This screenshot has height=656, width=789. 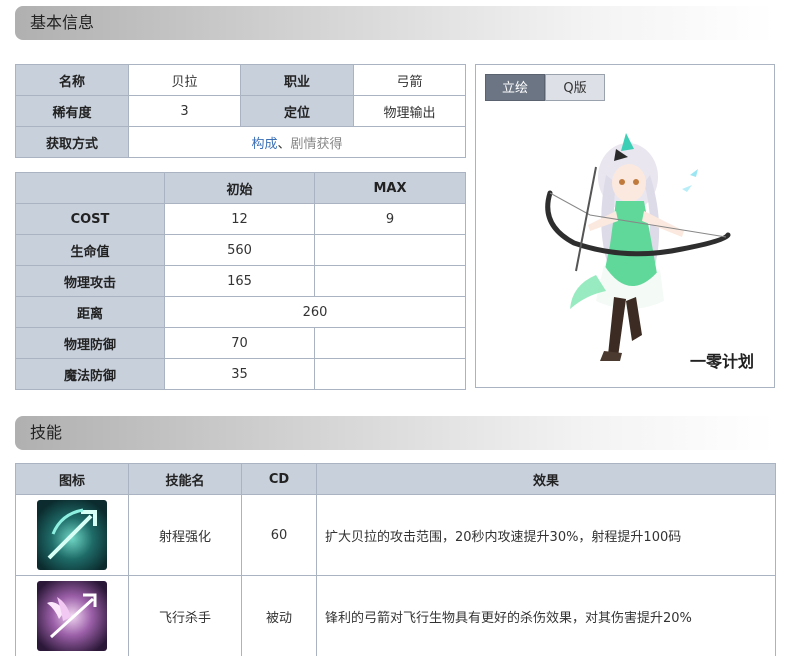 I want to click on stats-col-initial: 初始, so click(x=239, y=188).